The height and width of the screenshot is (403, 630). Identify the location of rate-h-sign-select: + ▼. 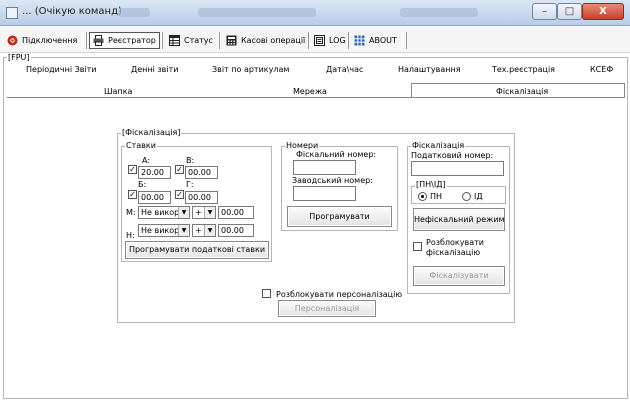
(204, 230).